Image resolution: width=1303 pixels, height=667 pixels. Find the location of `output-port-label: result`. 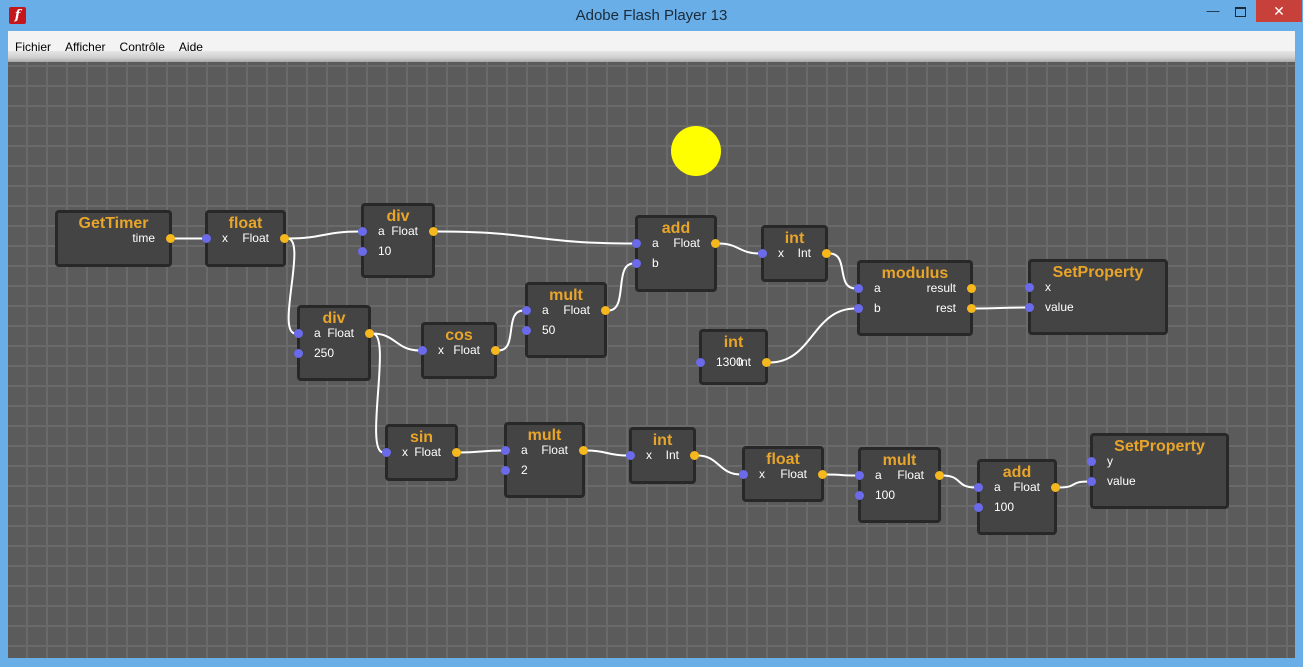

output-port-label: result is located at coordinates (941, 288).